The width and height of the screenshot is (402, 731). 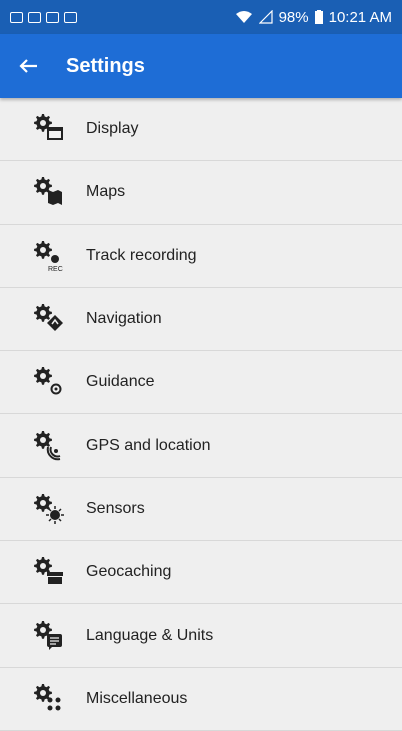 I want to click on signal-icon, so click(x=265, y=17).